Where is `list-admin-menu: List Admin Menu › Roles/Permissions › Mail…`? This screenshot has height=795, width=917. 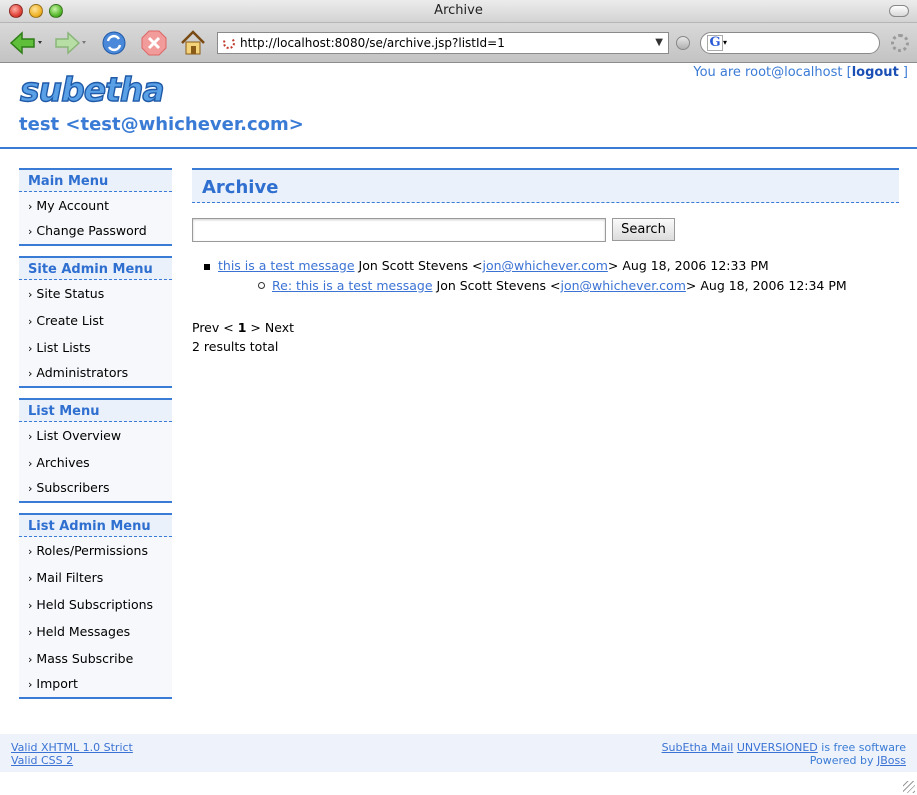 list-admin-menu: List Admin Menu › Roles/Permissions › Mail… is located at coordinates (95, 606).